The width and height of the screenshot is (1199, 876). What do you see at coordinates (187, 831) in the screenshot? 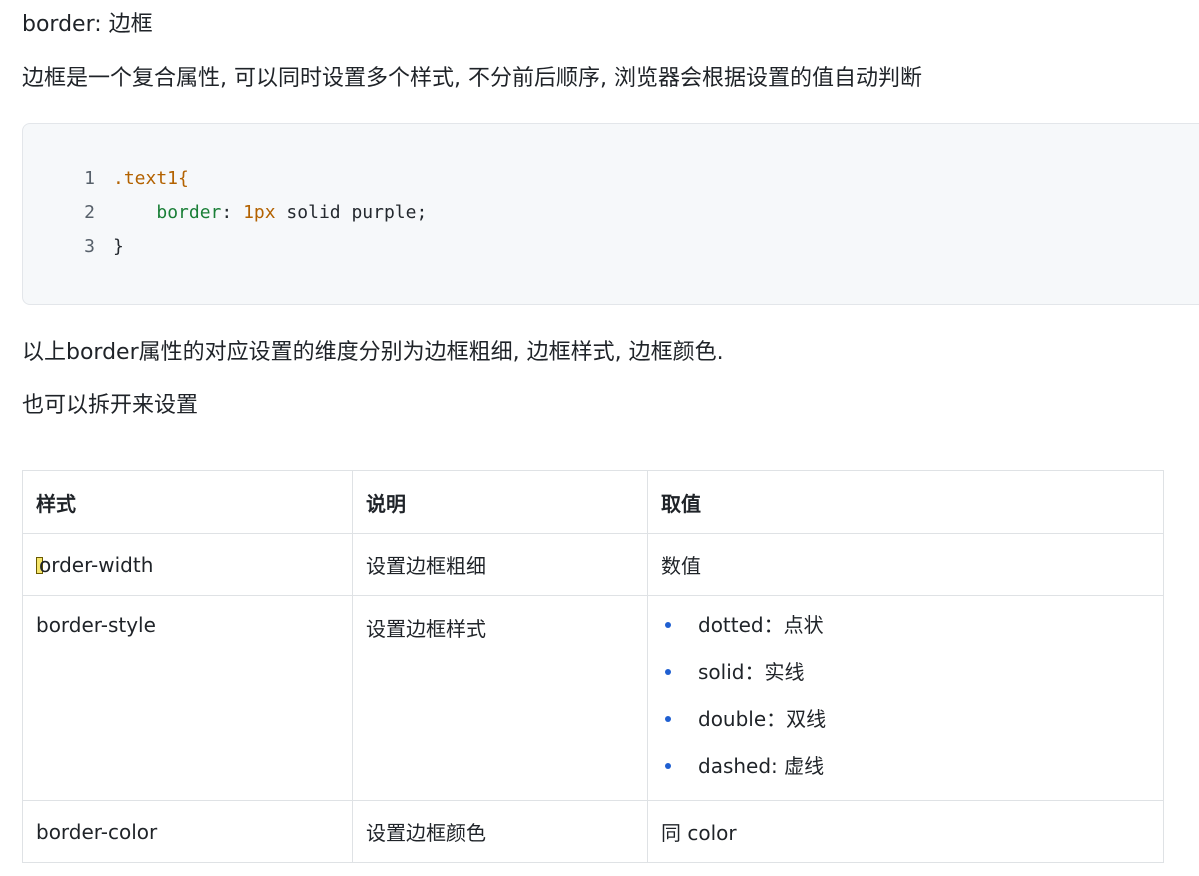
I see `cell-style: border-color` at bounding box center [187, 831].